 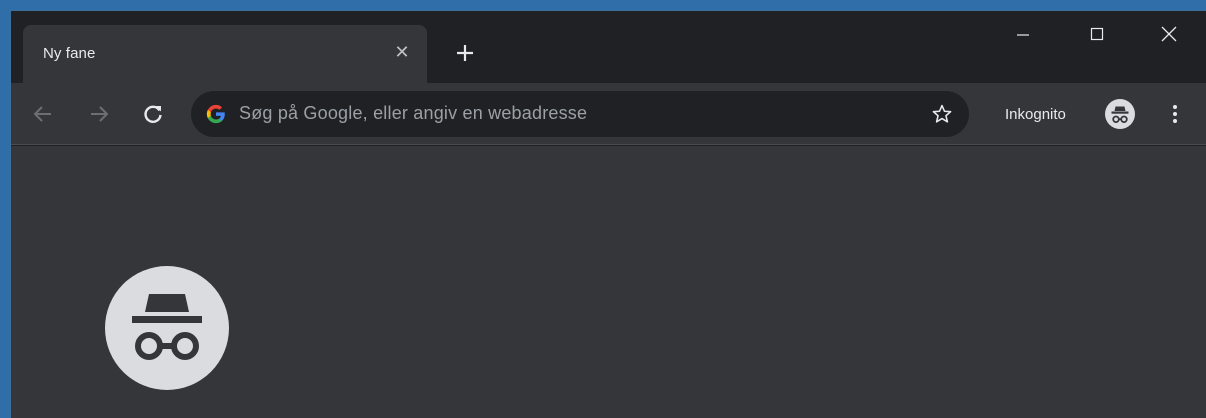 I want to click on arrow-left-icon, so click(x=42, y=114).